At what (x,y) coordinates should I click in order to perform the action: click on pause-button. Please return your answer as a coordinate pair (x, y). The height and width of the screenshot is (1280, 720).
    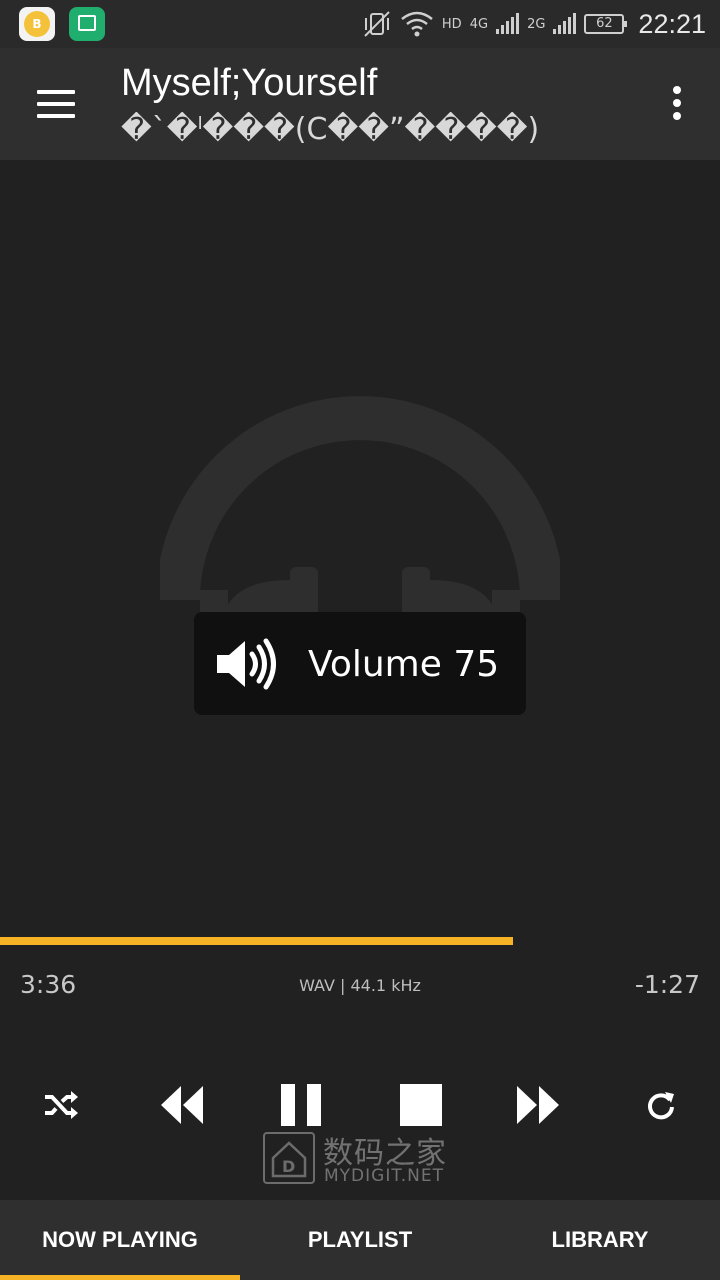
    Looking at the image, I should click on (301, 1105).